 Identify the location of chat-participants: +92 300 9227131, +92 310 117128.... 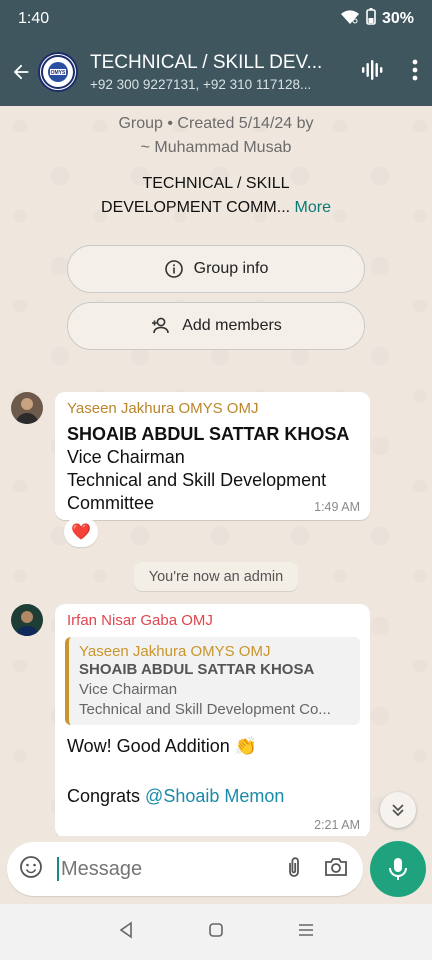
(201, 84).